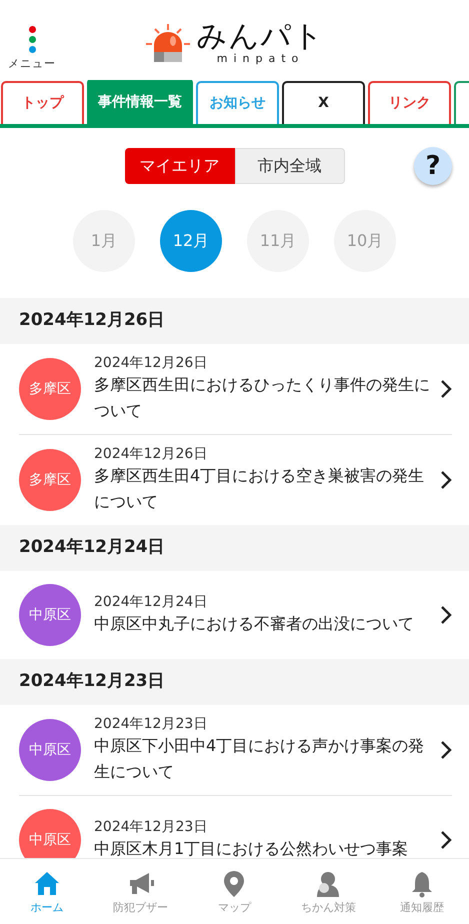  I want to click on logo-subtitle: minpato, so click(261, 59).